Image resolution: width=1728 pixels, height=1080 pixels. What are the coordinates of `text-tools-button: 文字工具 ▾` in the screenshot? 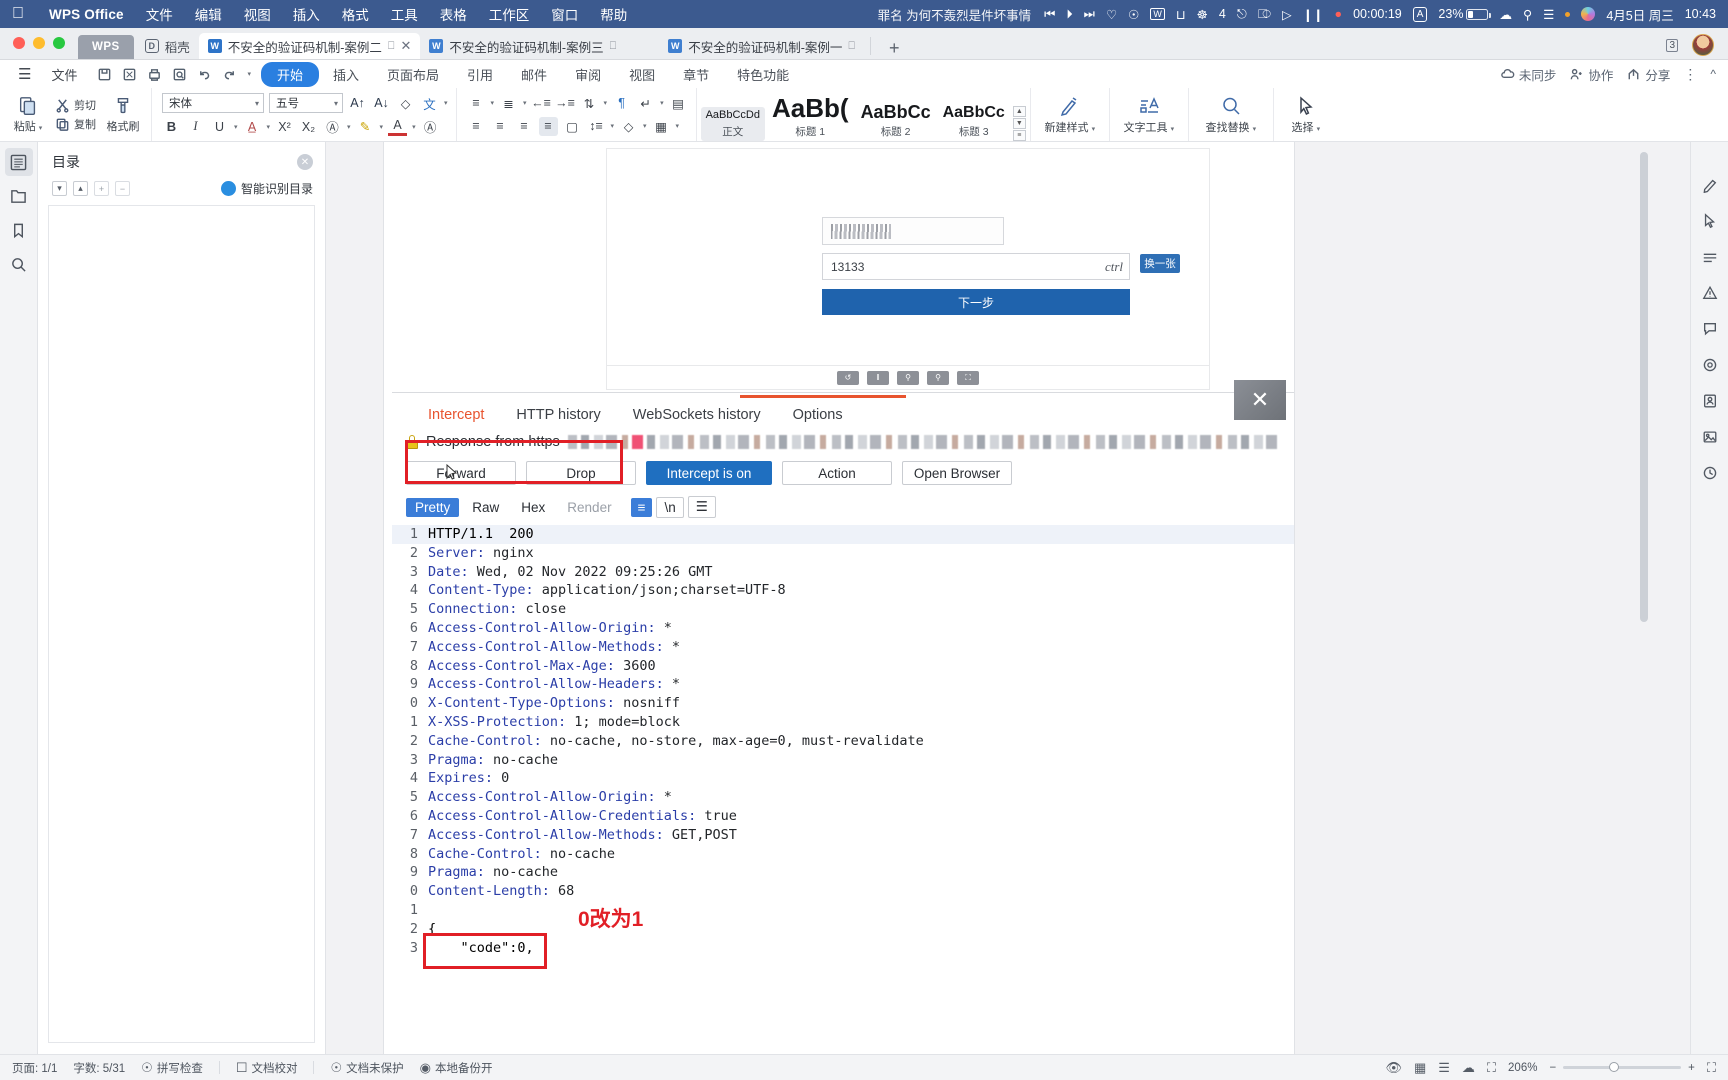 It's located at (1149, 114).